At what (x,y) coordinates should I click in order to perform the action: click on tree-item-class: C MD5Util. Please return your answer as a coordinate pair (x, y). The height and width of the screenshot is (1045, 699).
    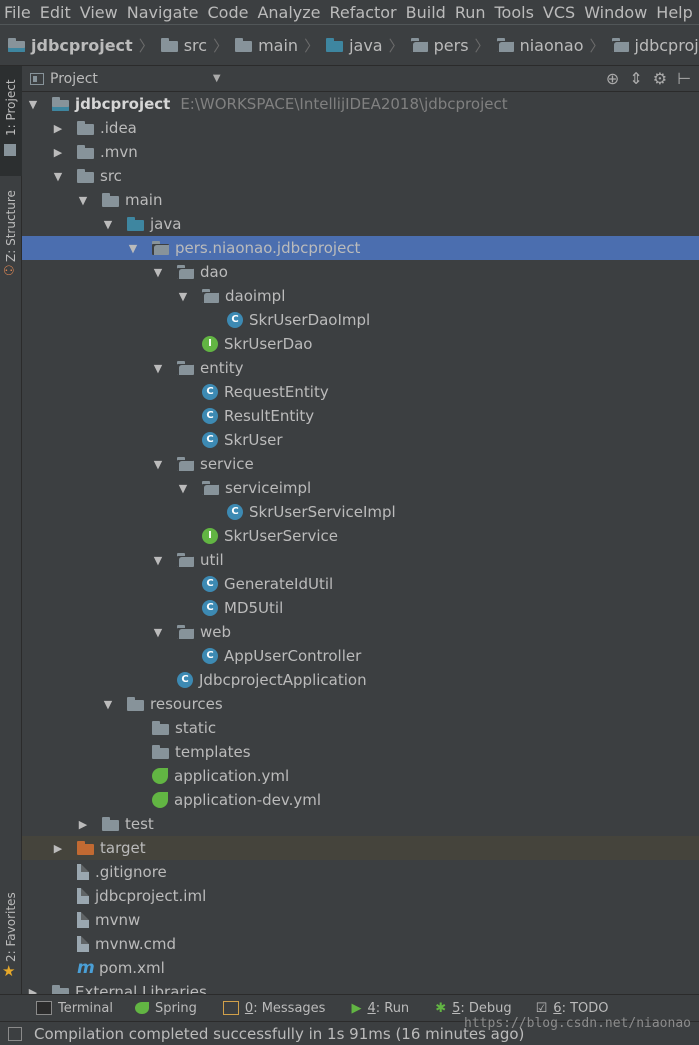
    Looking at the image, I should click on (360, 608).